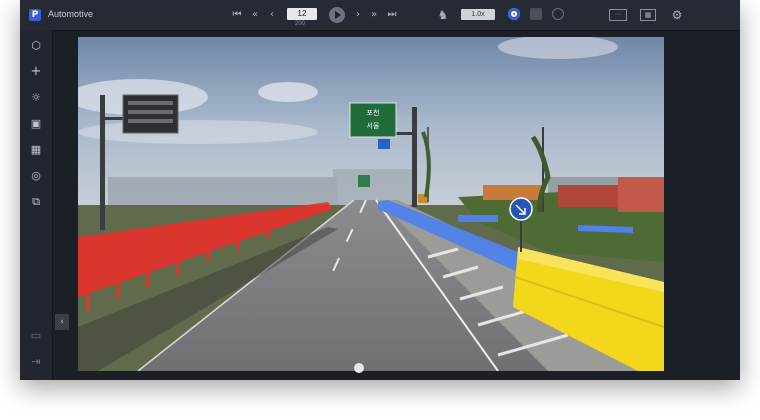 Image resolution: width=760 pixels, height=420 pixels. What do you see at coordinates (272, 15) in the screenshot?
I see `prev-frame-icon: ‹` at bounding box center [272, 15].